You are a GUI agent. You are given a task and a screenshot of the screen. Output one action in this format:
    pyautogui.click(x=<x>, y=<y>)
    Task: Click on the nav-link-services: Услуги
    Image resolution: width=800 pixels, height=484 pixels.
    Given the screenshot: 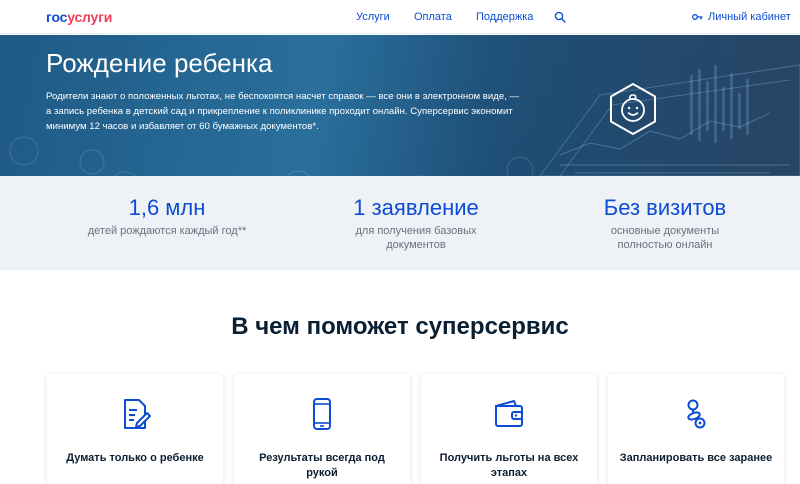 What is the action you would take?
    pyautogui.click(x=373, y=17)
    